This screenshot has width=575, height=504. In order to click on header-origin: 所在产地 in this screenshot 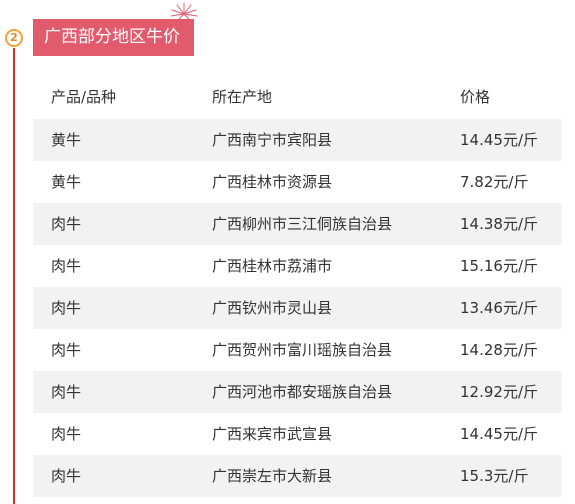, I will do `click(242, 97)`.